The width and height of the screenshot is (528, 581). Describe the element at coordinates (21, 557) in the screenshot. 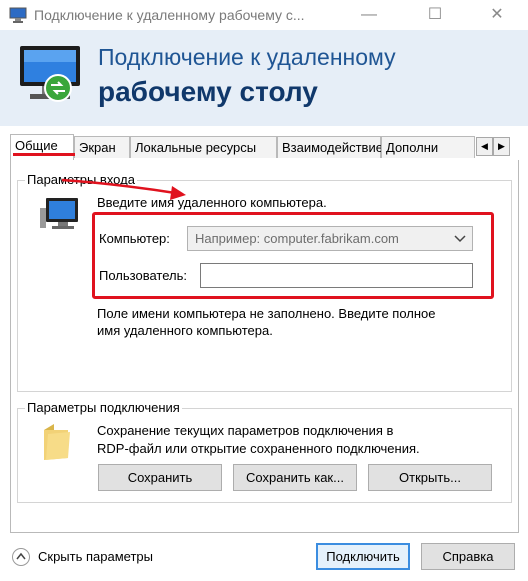

I see `collapse-options-icon` at that location.